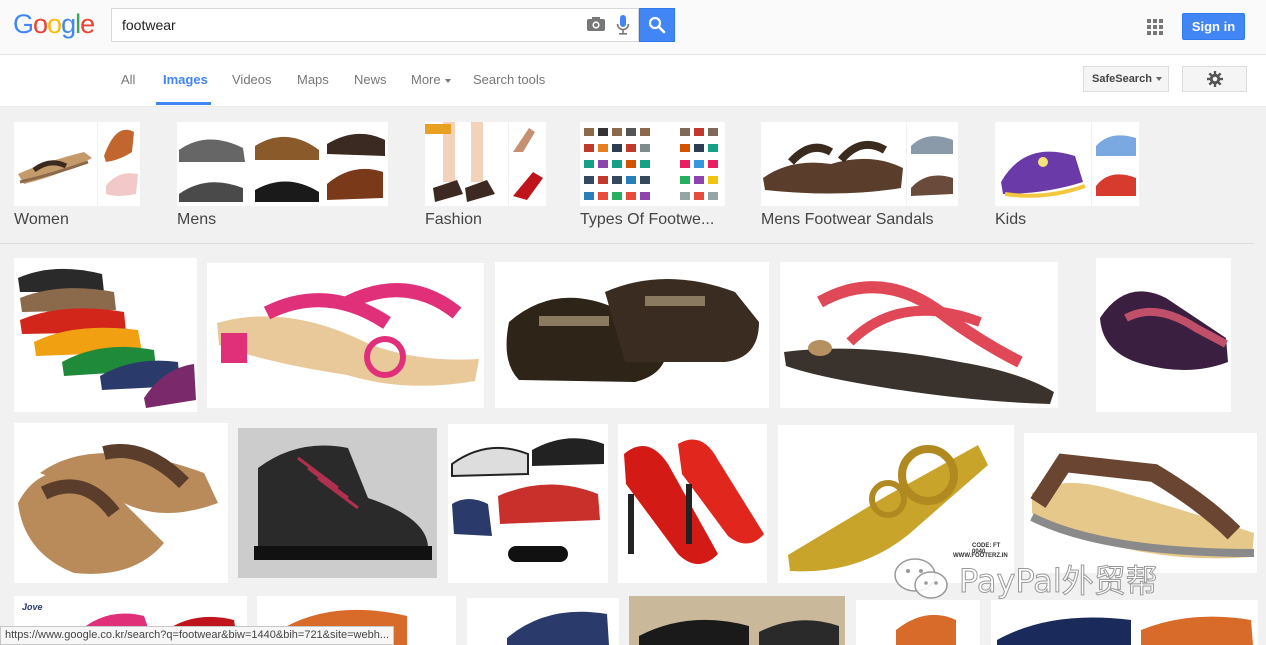  I want to click on red-heels-image, so click(694, 501).